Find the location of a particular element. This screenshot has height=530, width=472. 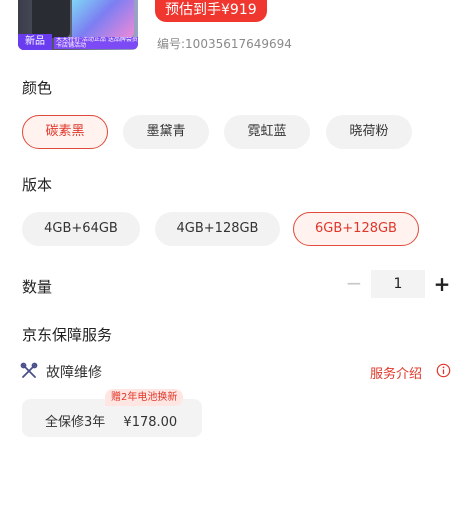

color-option-neon-blue: 霓虹蓝 is located at coordinates (267, 132).